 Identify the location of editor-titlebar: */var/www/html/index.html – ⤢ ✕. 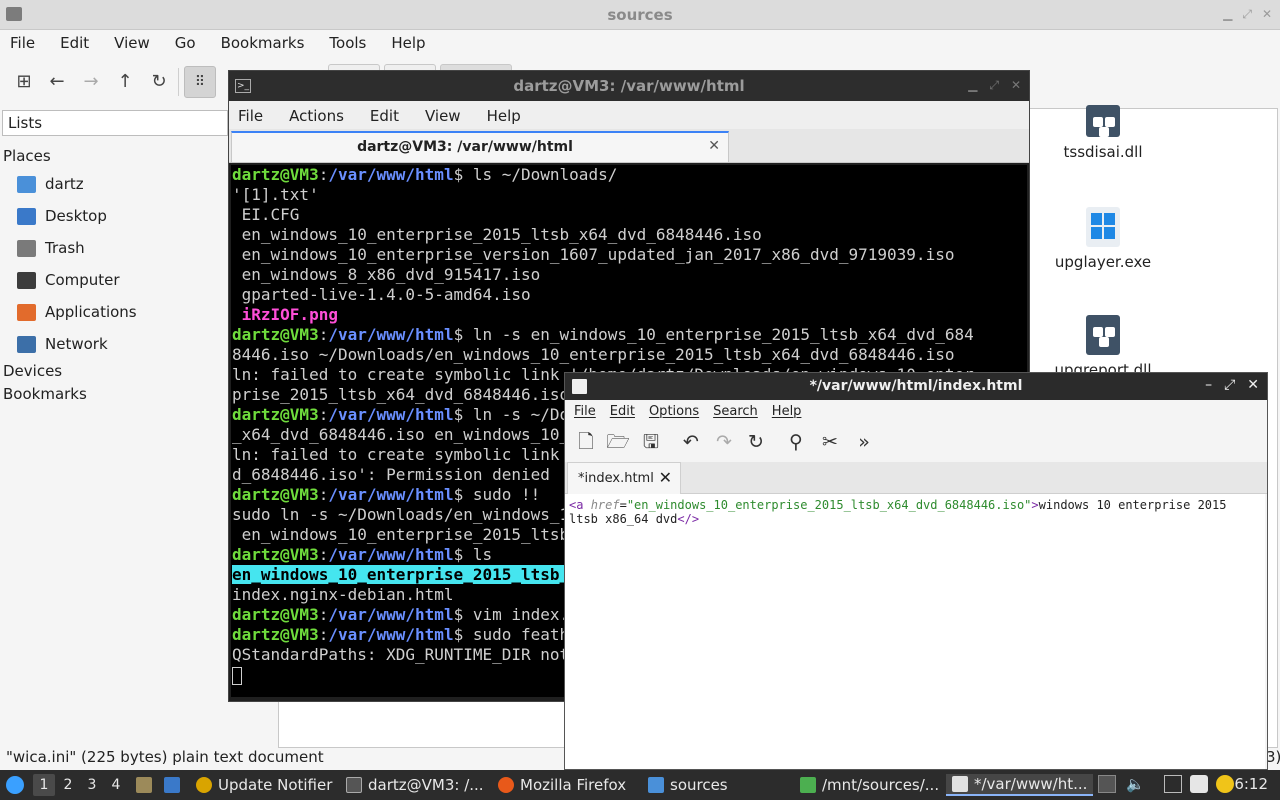
(916, 386).